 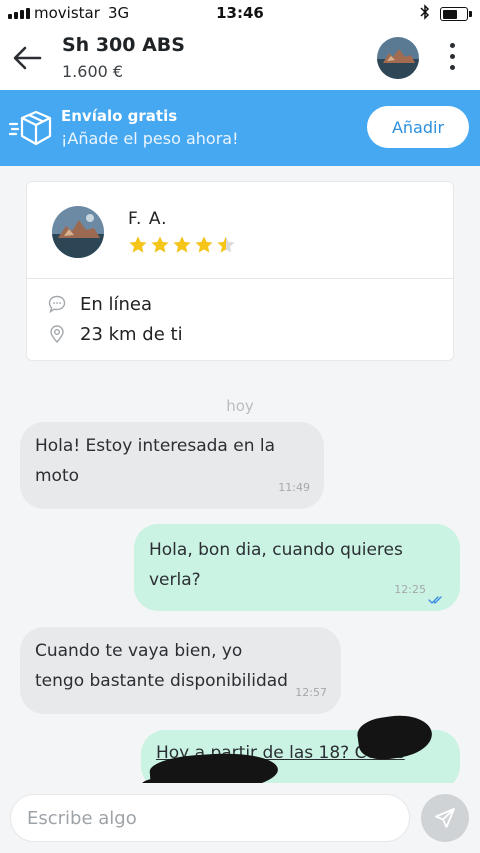 I want to click on item-price: 1.600 €, so click(x=93, y=71).